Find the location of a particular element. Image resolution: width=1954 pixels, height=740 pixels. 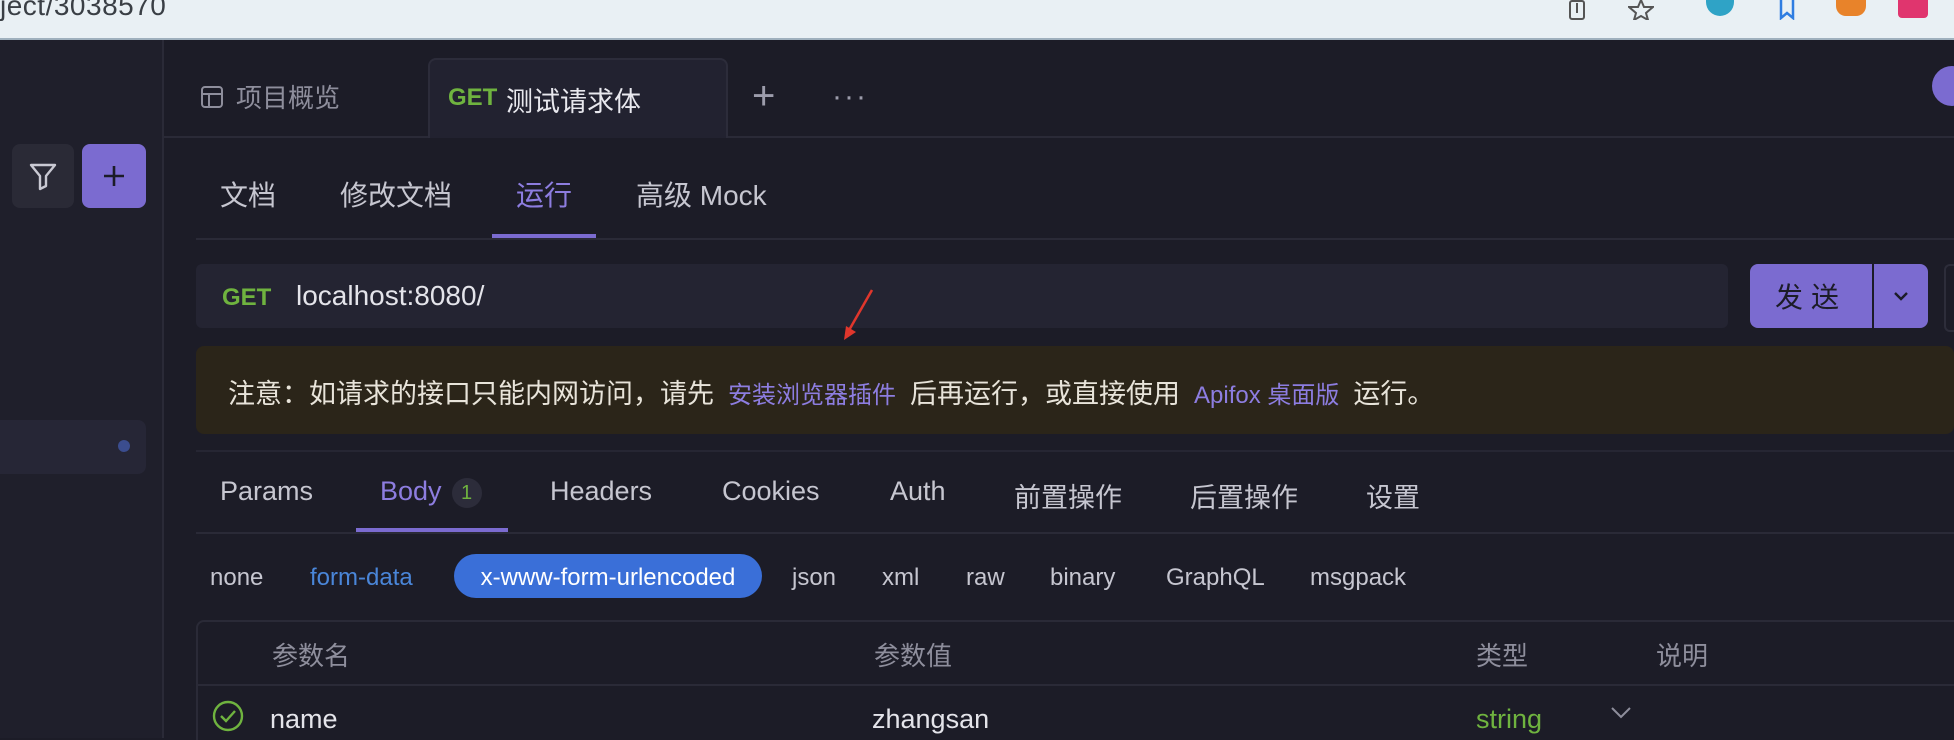

send-dropdown-button is located at coordinates (1901, 296).